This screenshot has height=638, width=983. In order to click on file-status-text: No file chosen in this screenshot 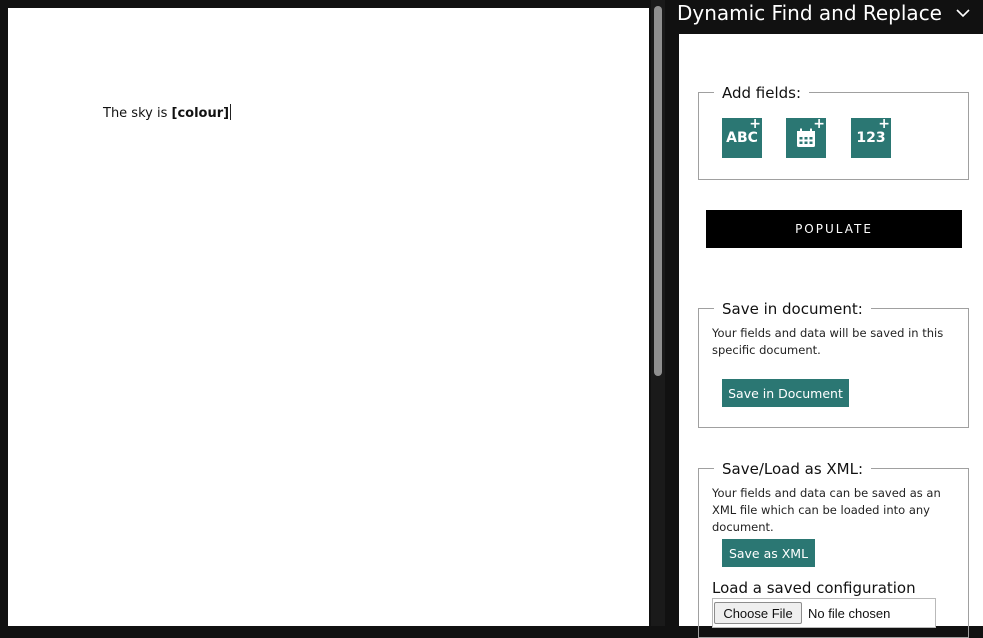, I will do `click(849, 613)`.